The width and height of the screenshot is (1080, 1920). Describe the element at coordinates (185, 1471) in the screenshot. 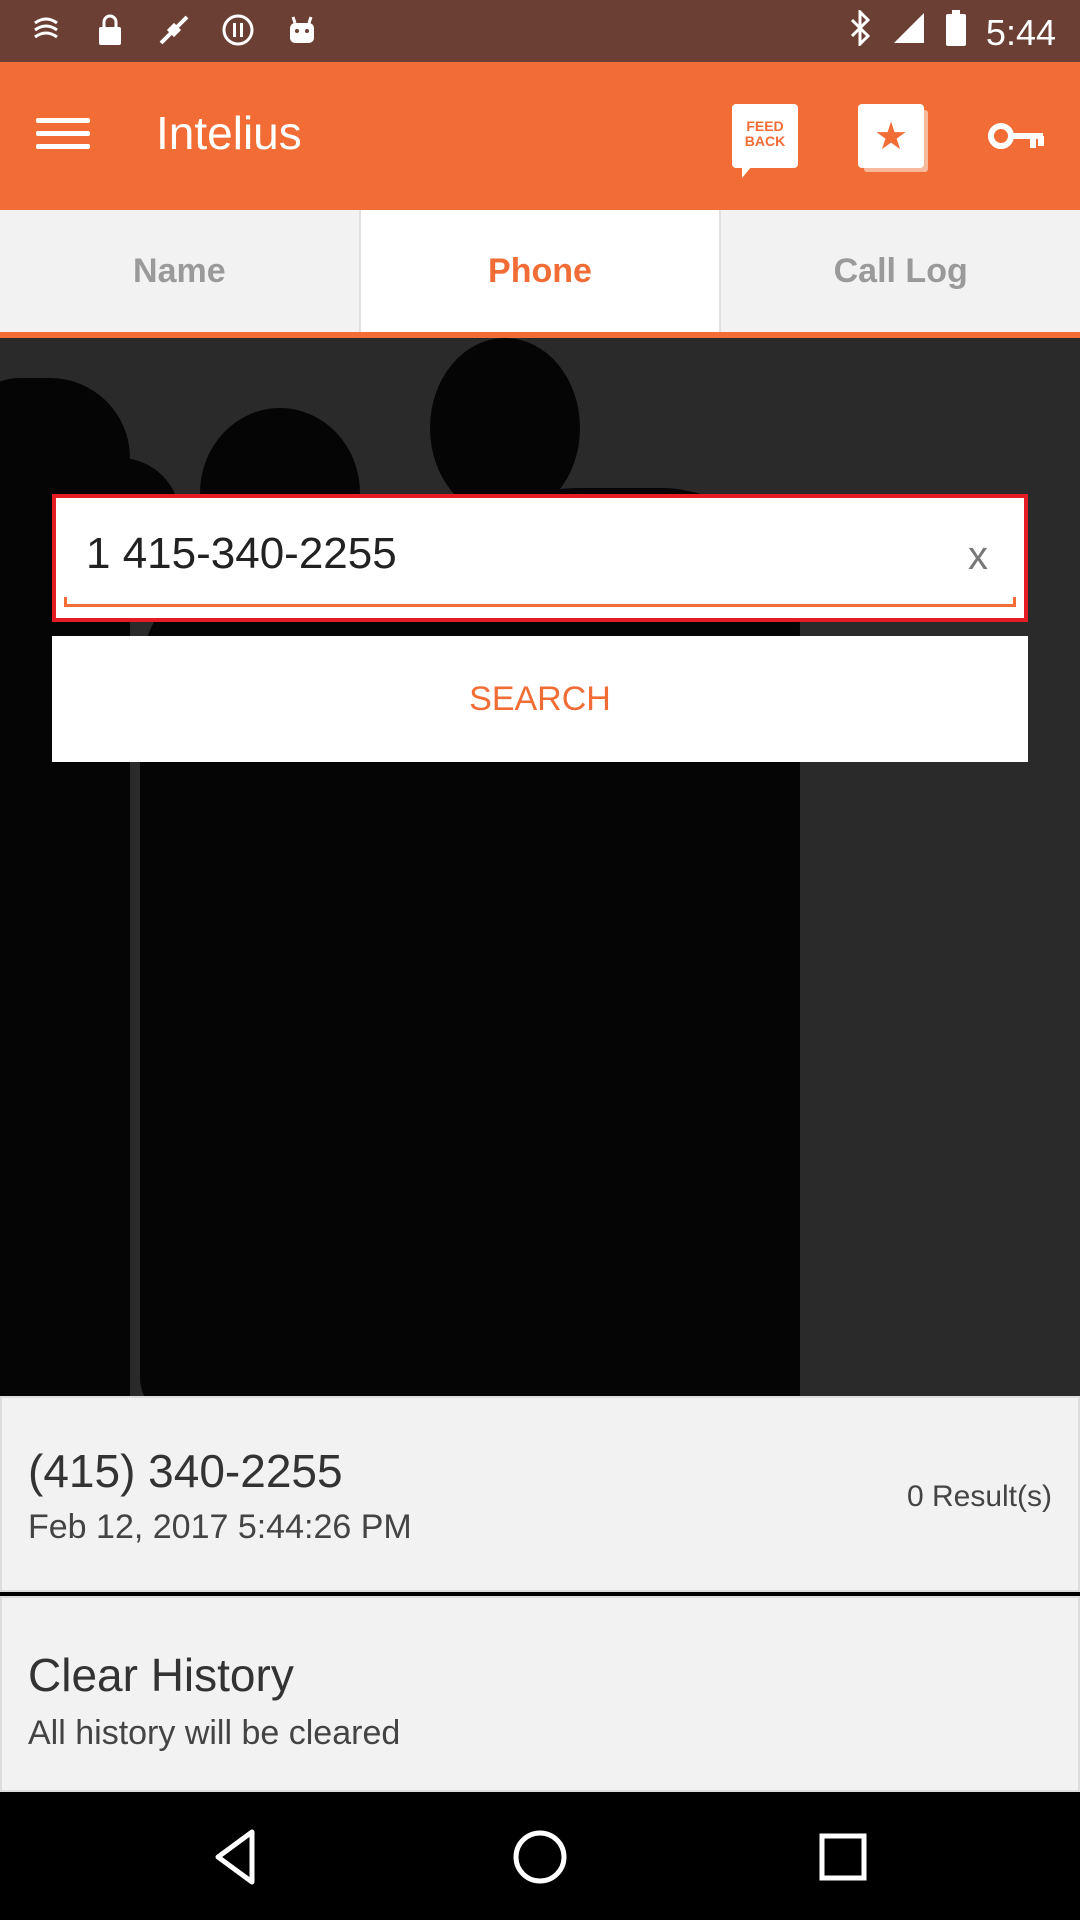

I see `history-phone-number: (415) 340-2255` at that location.